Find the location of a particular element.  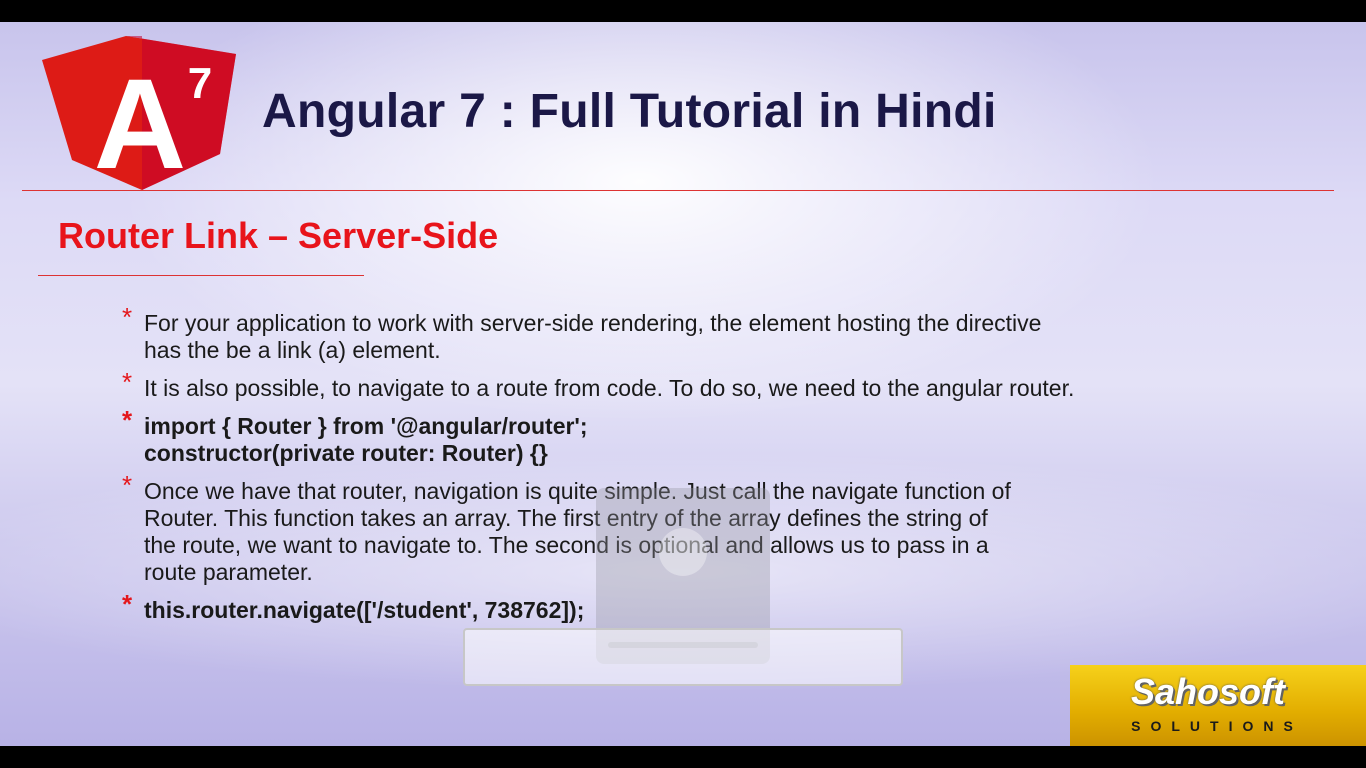

logo-superscript: 7 is located at coordinates (200, 83).